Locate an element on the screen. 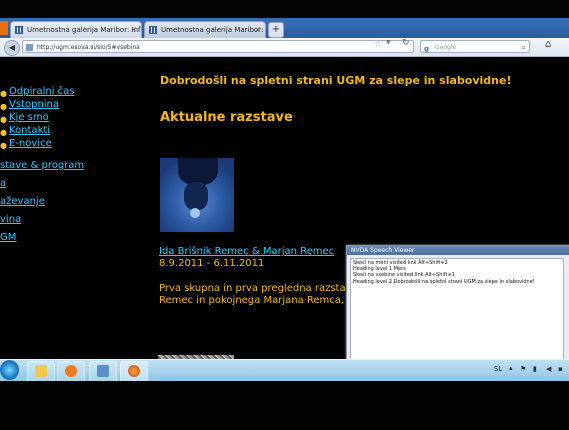 Image resolution: width=569 pixels, height=430 pixels. firefox-menu-button is located at coordinates (4, 28).